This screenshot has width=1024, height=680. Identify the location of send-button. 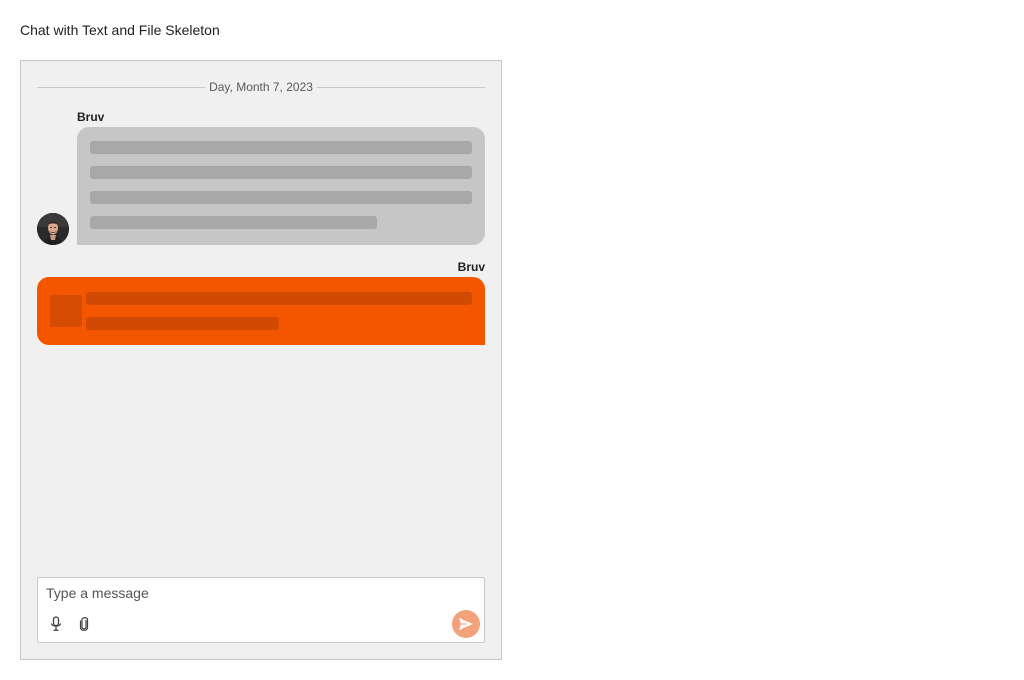
(466, 624).